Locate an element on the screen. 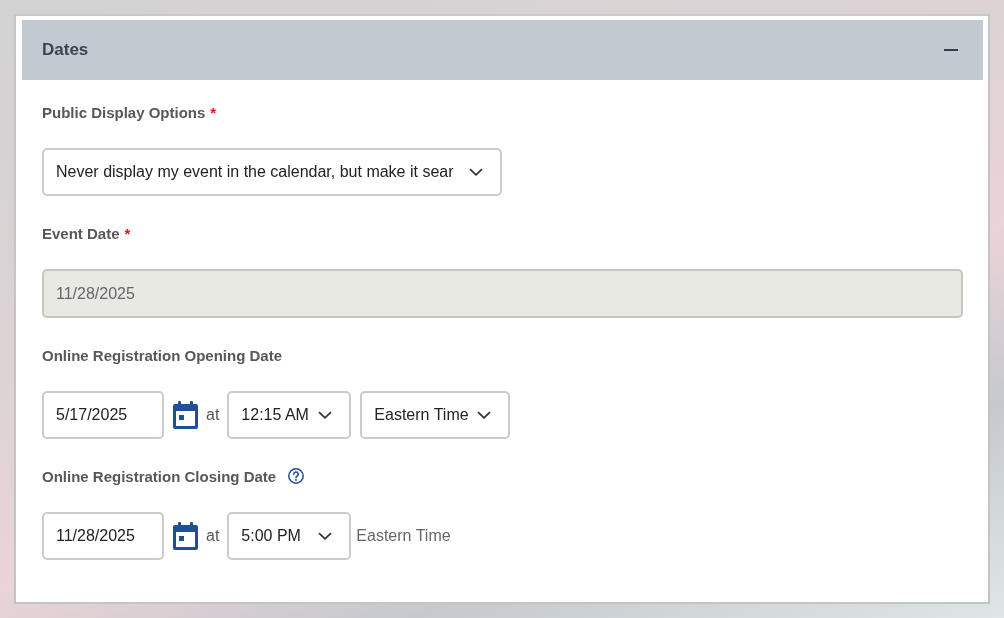 This screenshot has height=618, width=1004. timezone-dropdown: Eastern Time is located at coordinates (435, 415).